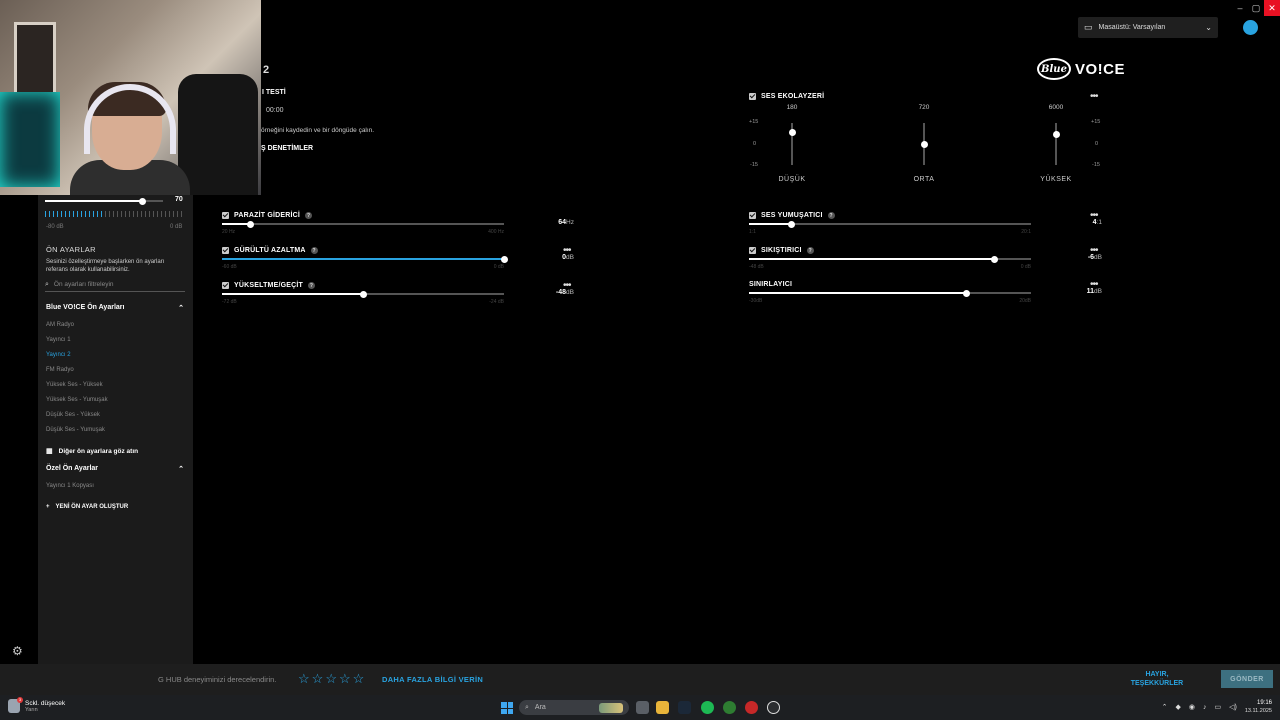 The height and width of the screenshot is (720, 1280). Describe the element at coordinates (1258, 707) in the screenshot. I see `clock: 19:16 13.11.2025` at that location.